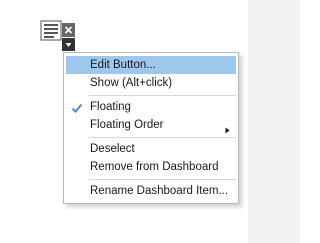 The height and width of the screenshot is (243, 320). I want to click on menu-item-floating: Floating, so click(151, 107).